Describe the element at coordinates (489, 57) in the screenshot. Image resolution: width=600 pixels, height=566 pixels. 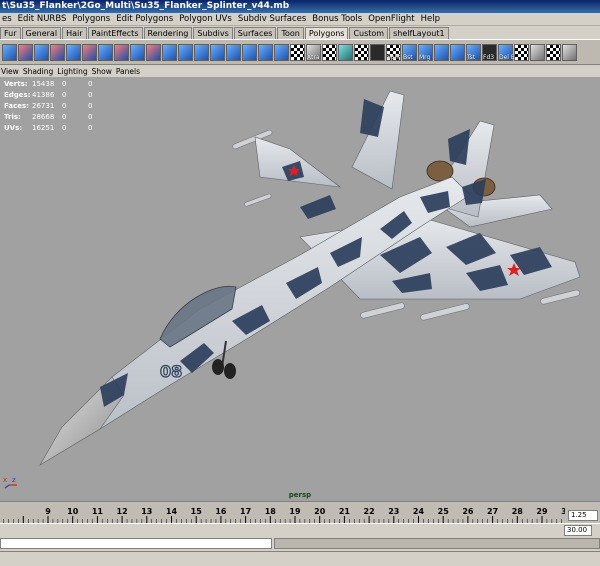
I see `shelf-icon-label: Fd3` at that location.